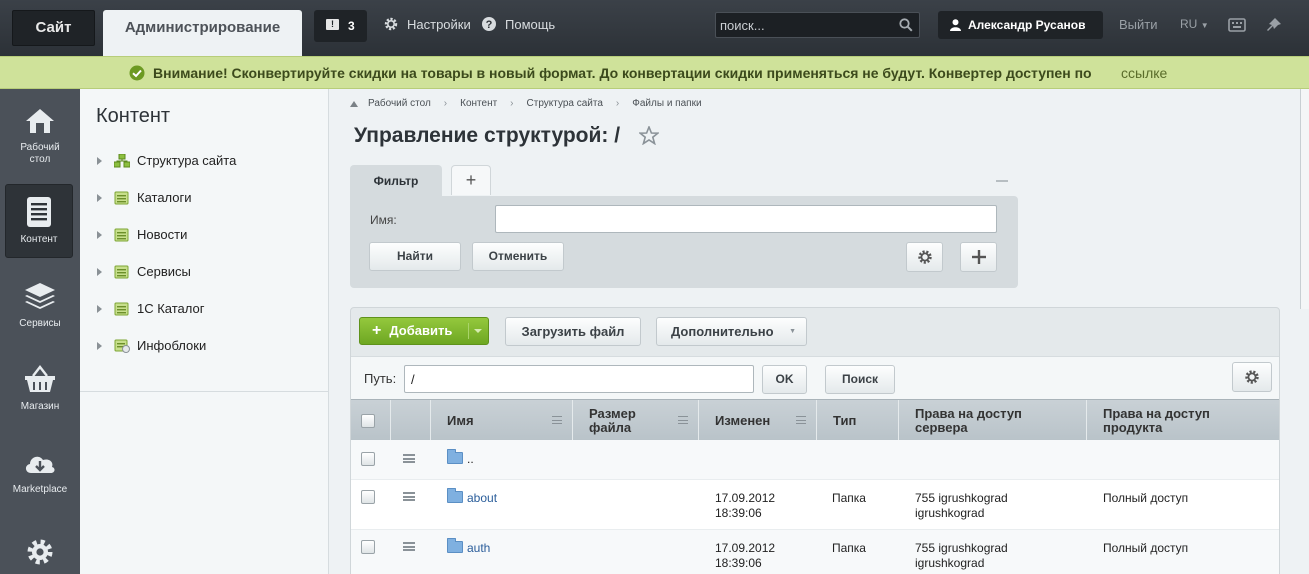 This screenshot has width=1309, height=574. I want to click on add-filter-field-button, so click(978, 257).